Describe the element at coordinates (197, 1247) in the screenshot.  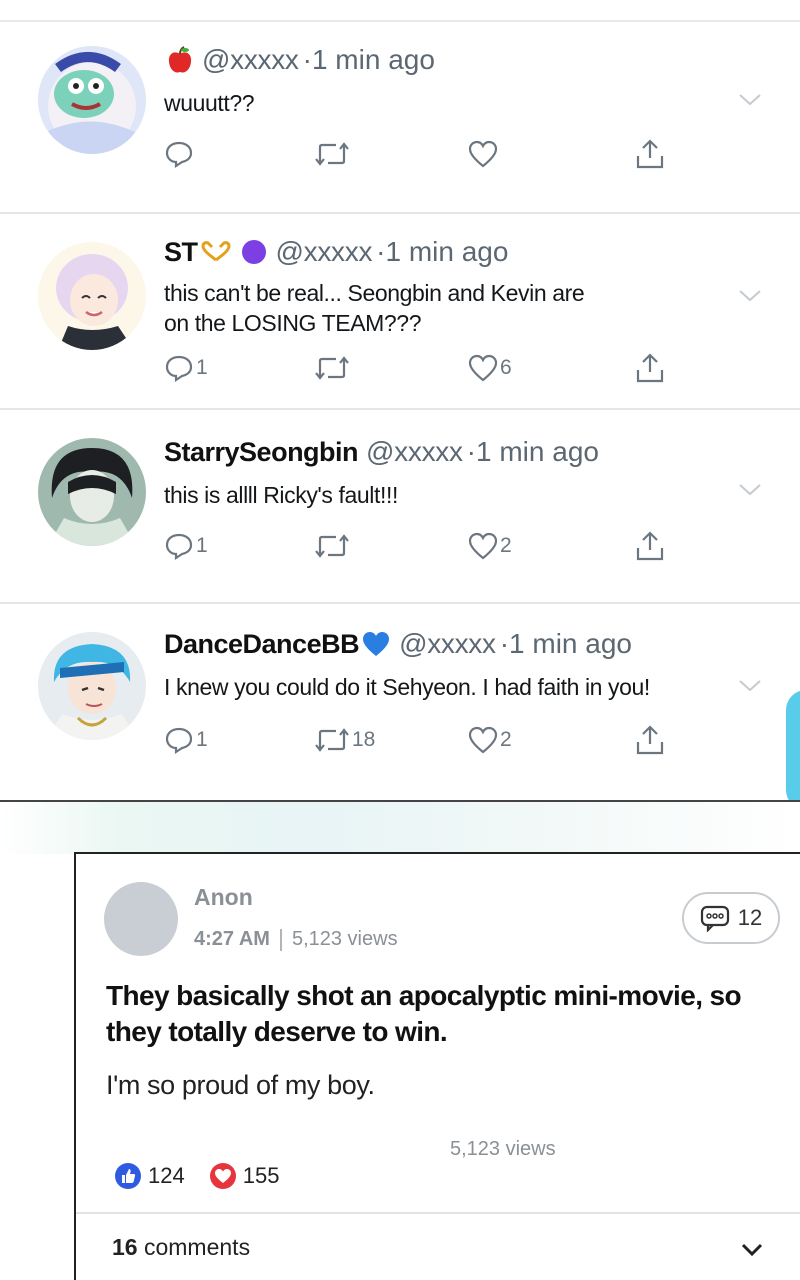
I see `comments-word: comments` at that location.